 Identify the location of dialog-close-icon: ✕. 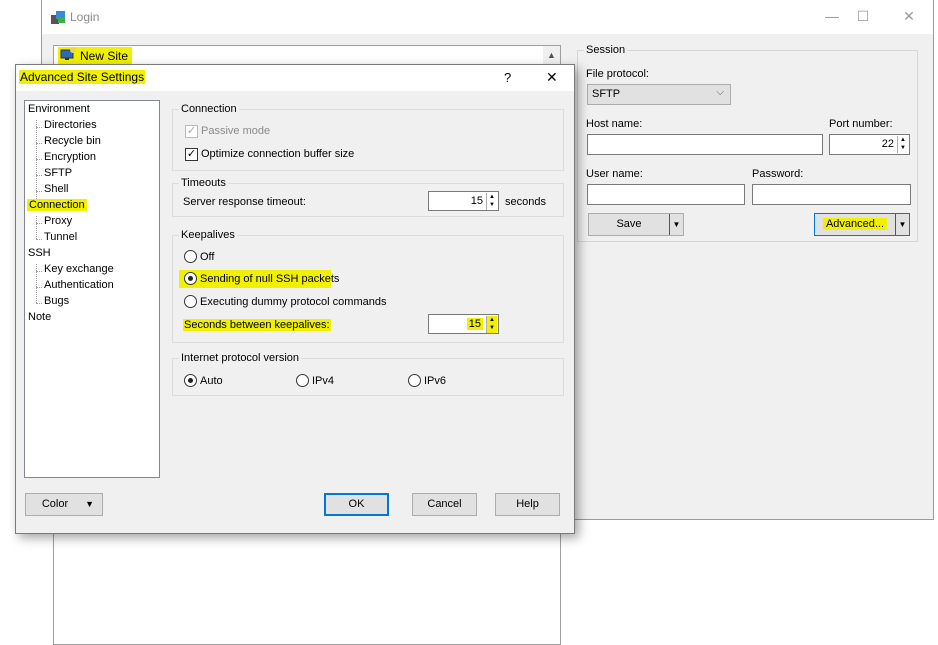
(552, 77).